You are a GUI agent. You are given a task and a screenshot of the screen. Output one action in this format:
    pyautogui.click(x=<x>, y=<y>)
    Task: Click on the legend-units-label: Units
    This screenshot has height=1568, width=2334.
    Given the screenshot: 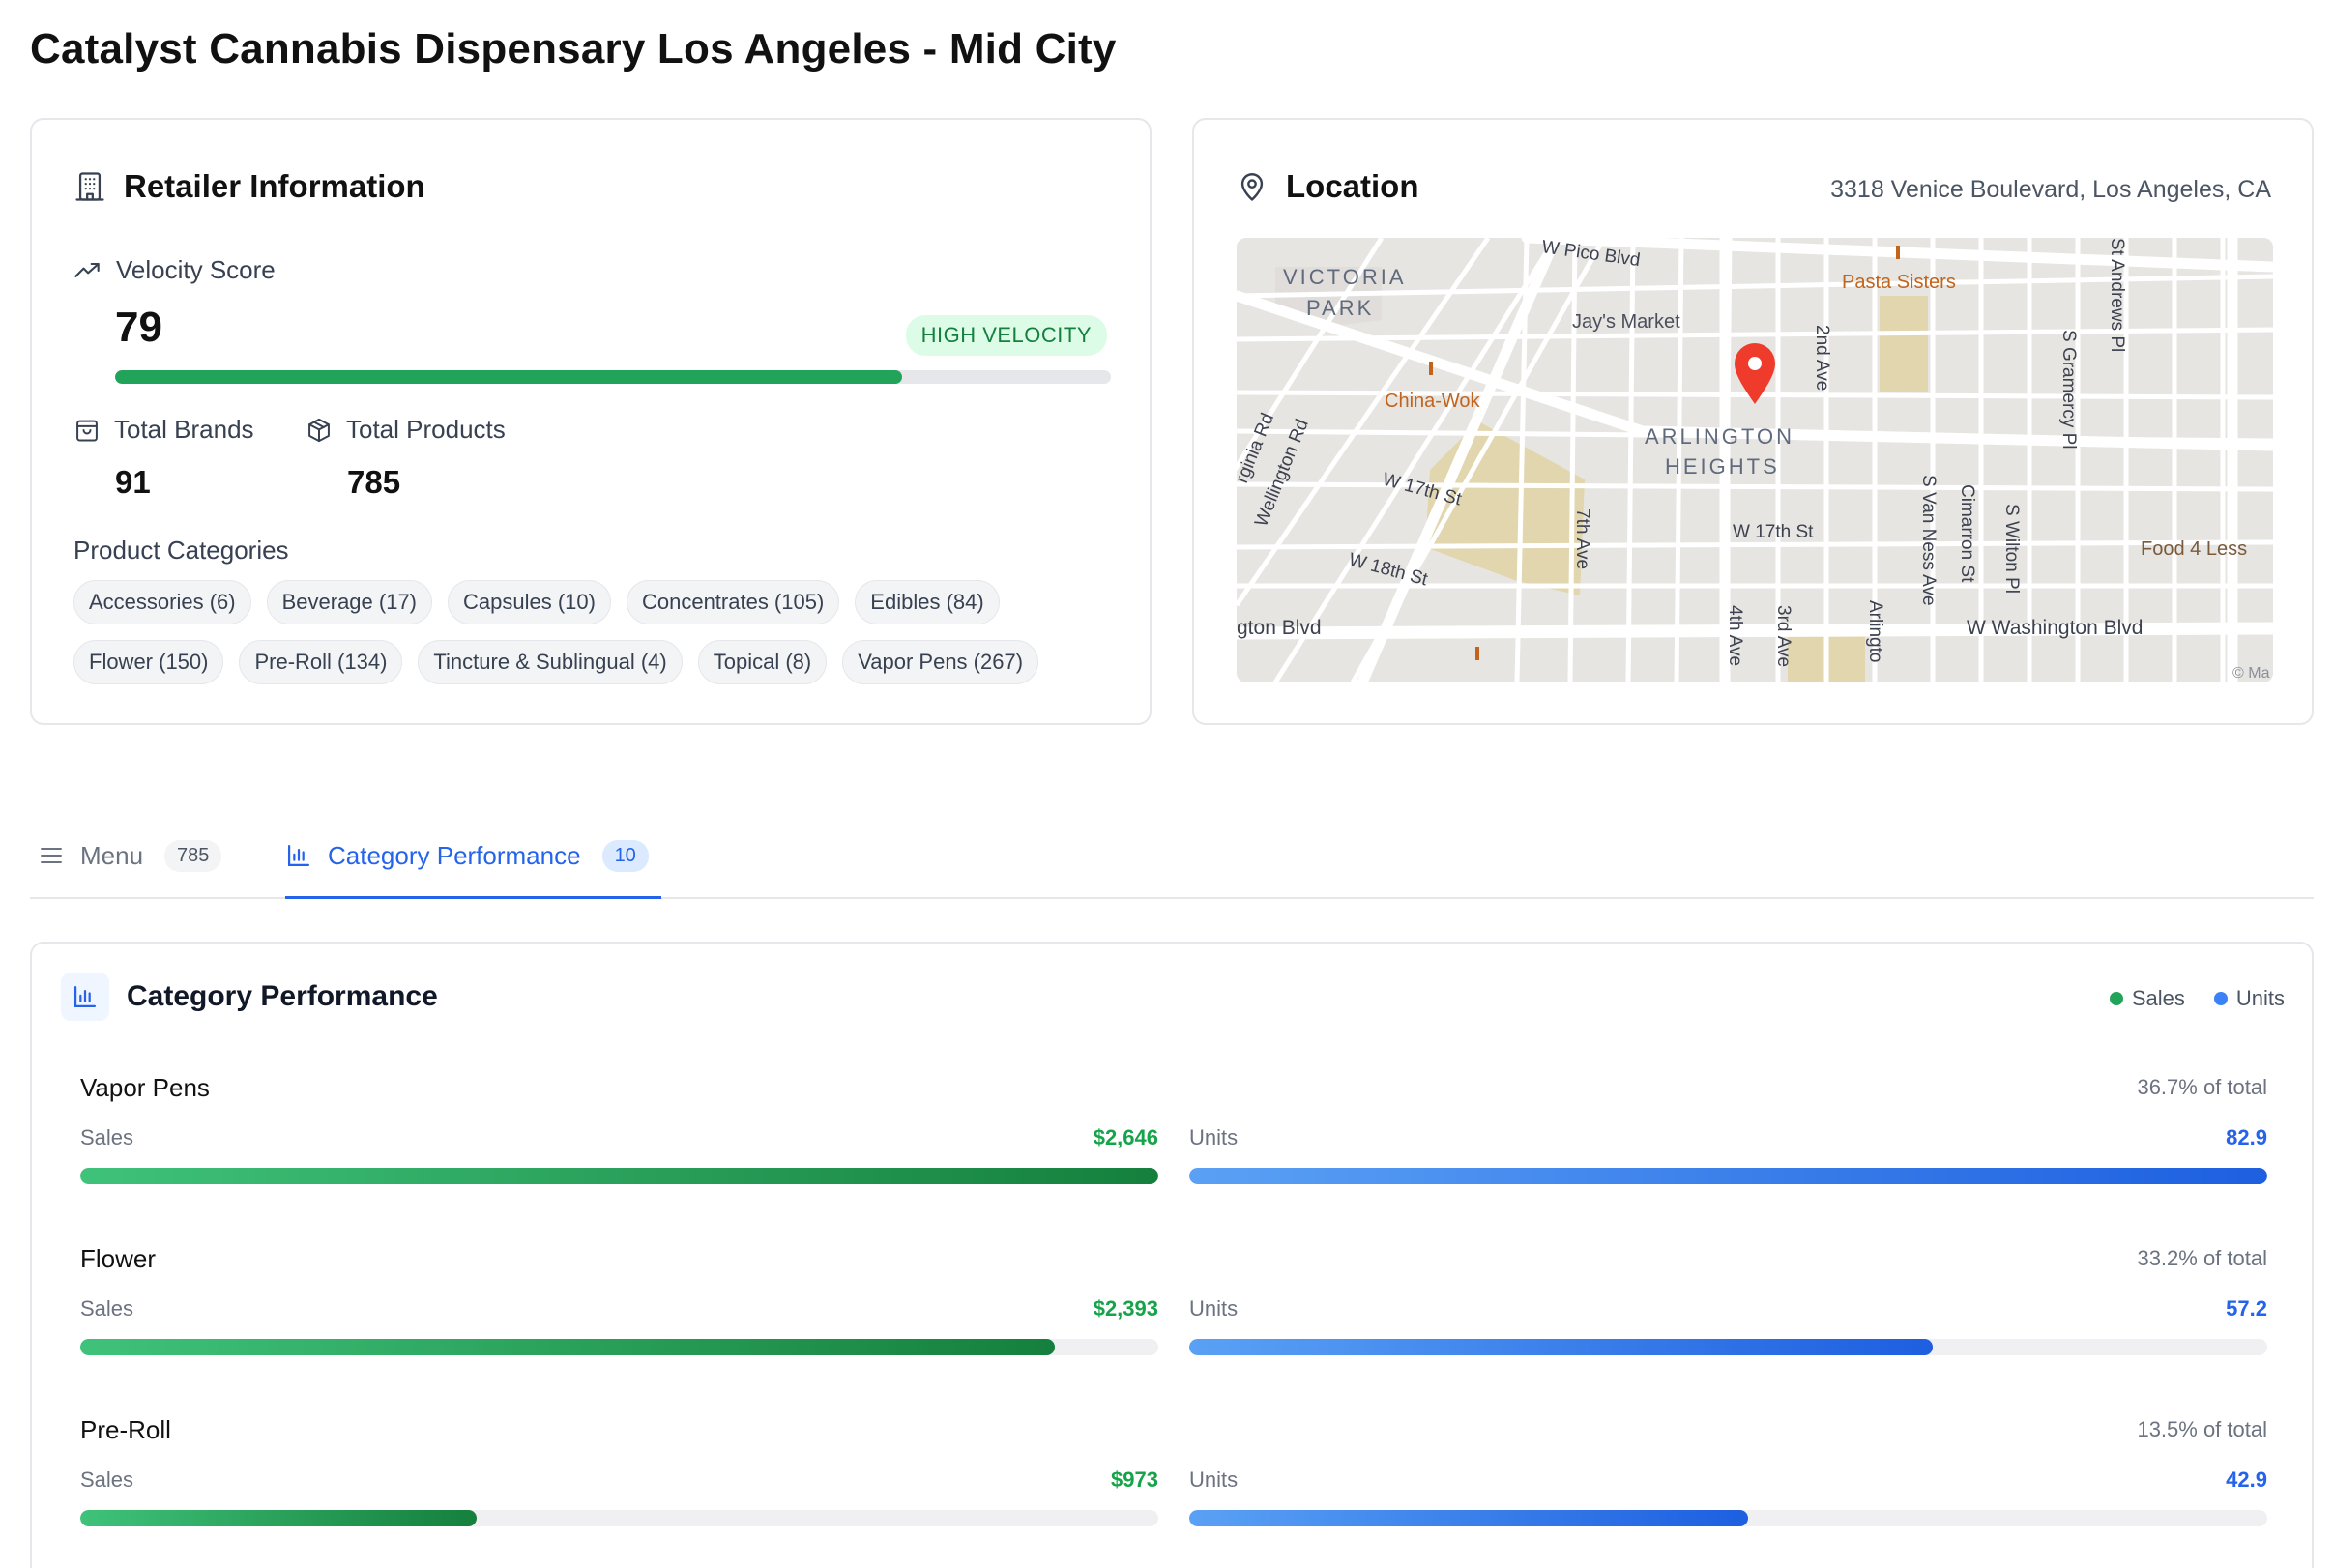 What is the action you would take?
    pyautogui.click(x=2260, y=998)
    